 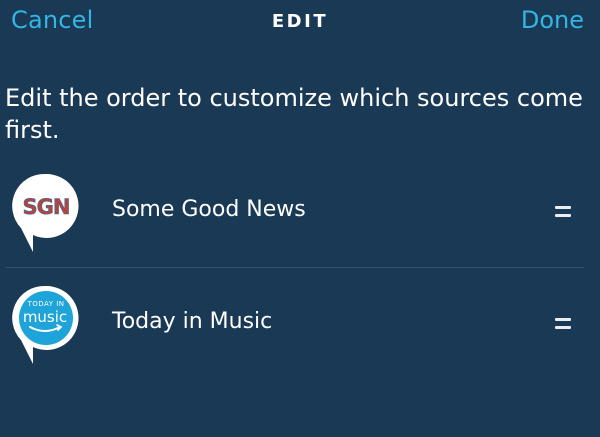 What do you see at coordinates (45, 317) in the screenshot?
I see `music-logo-text: music` at bounding box center [45, 317].